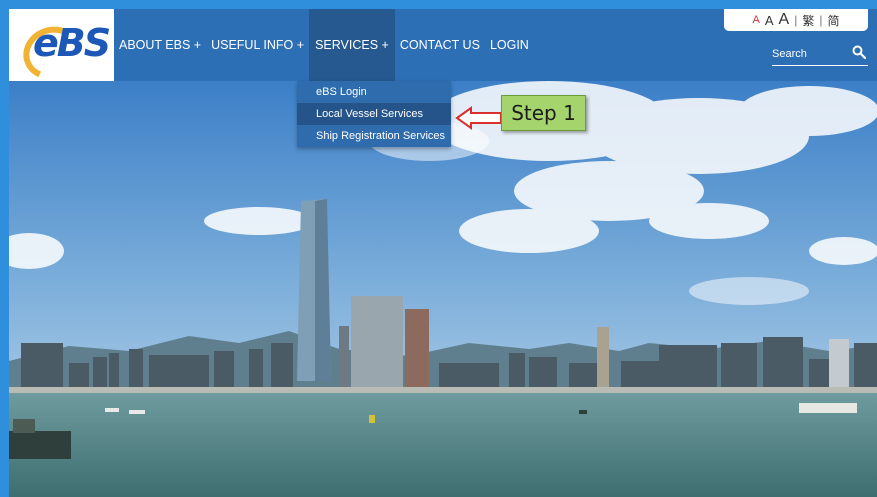 The height and width of the screenshot is (497, 877). I want to click on step-arrow-icon, so click(478, 118).